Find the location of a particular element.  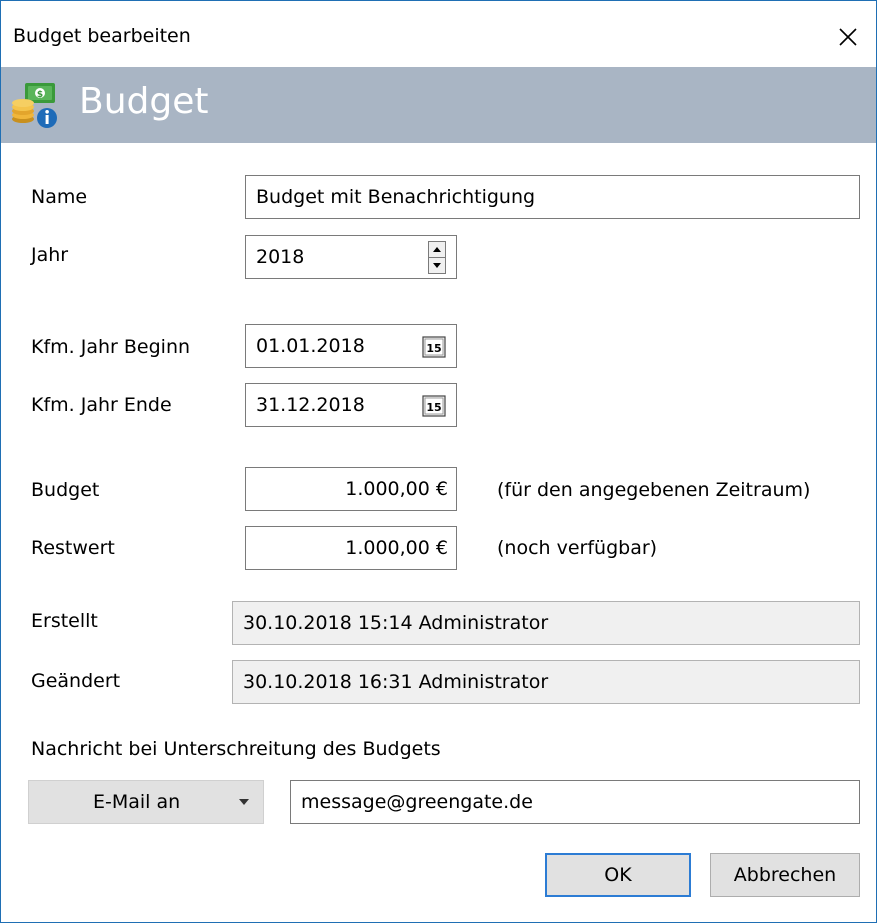

window-title: Budget bearbeiten is located at coordinates (102, 36).